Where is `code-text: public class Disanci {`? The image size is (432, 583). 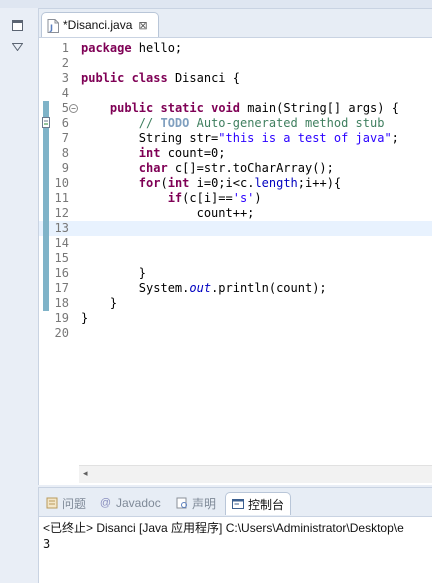 code-text: public class Disanci { is located at coordinates (160, 78).